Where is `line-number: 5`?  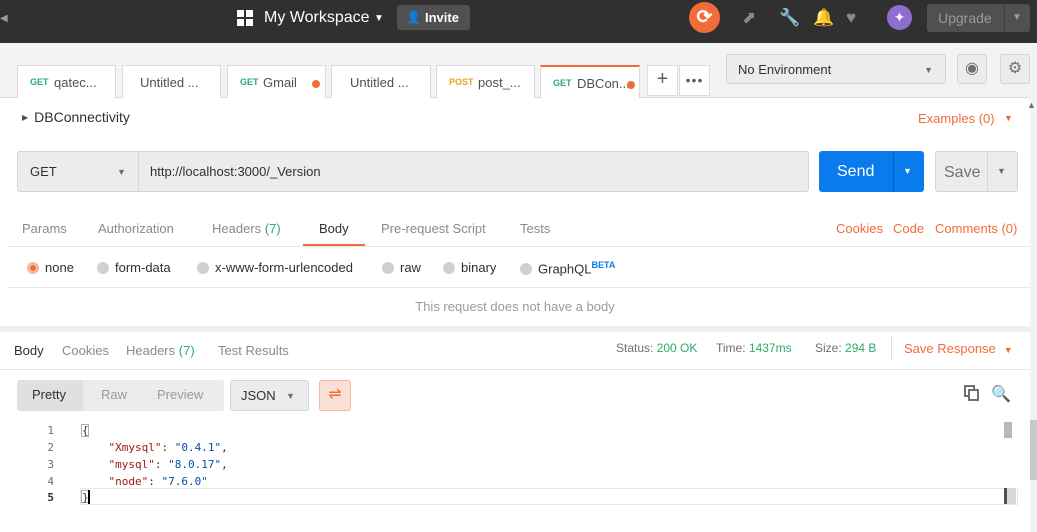 line-number: 5 is located at coordinates (50, 497).